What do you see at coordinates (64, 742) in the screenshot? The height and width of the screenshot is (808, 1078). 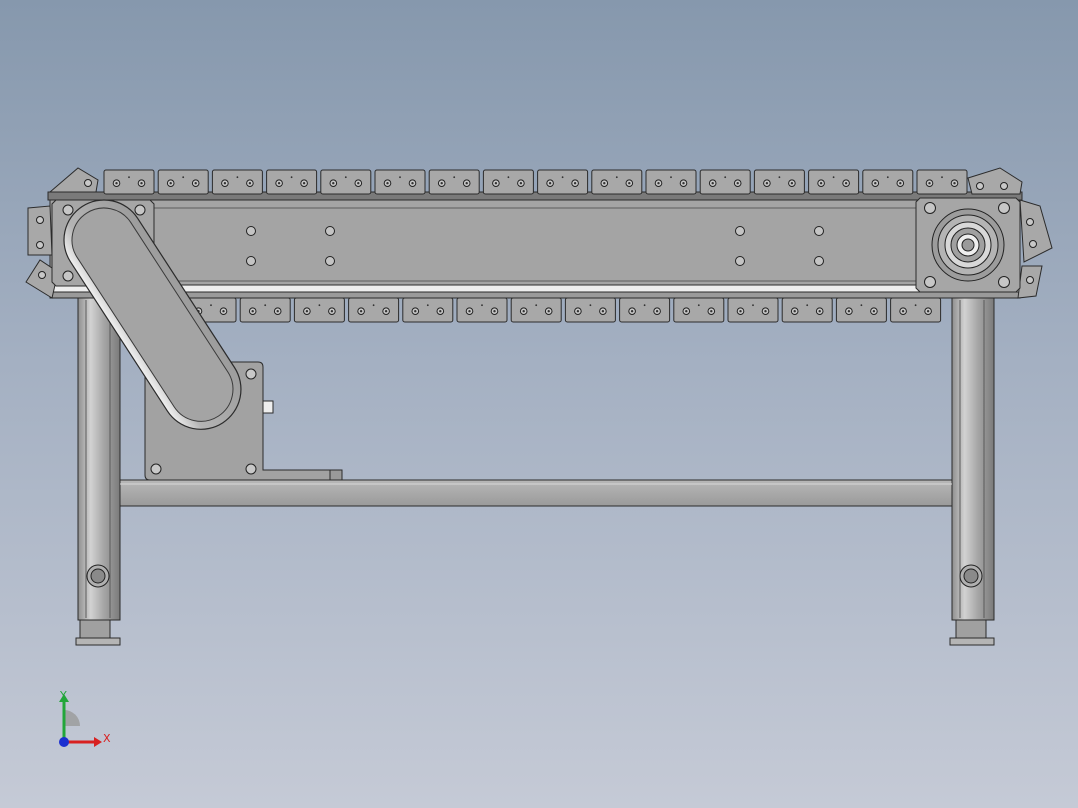 I see `z-axis-origin` at bounding box center [64, 742].